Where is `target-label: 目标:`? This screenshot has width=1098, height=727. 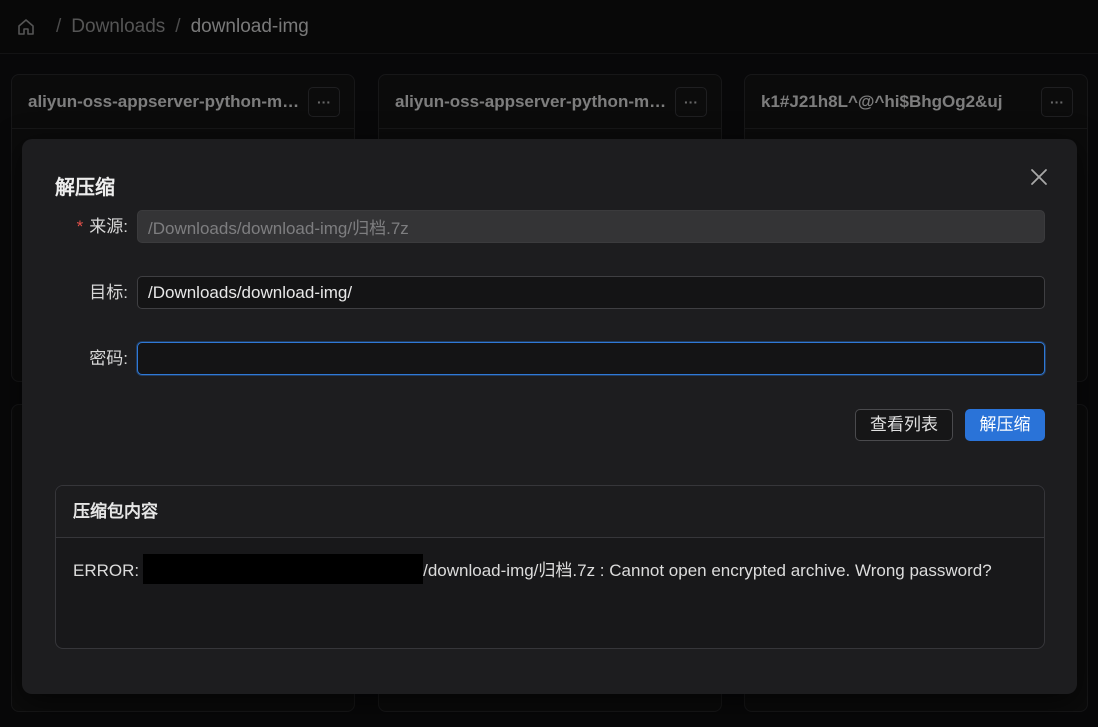
target-label: 目标: is located at coordinates (108, 293).